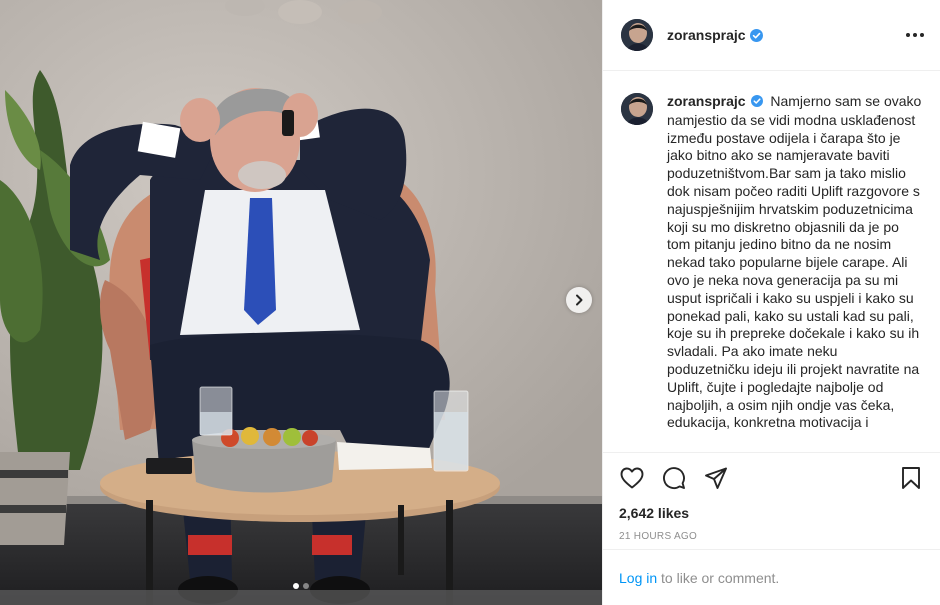 The image size is (940, 605). I want to click on comment-icon, so click(674, 478).